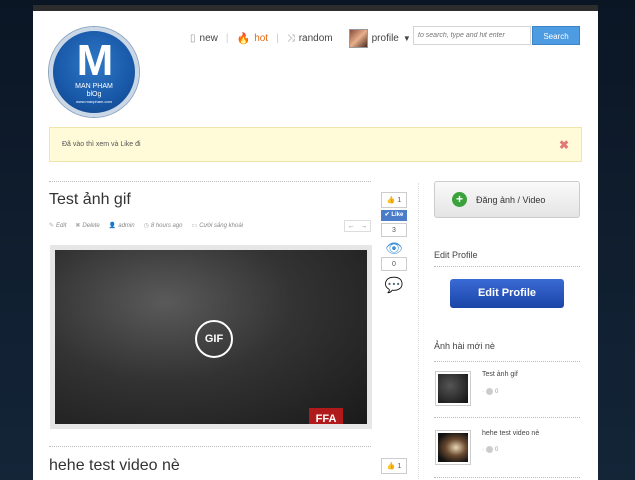 The height and width of the screenshot is (480, 635). I want to click on category-label: Cười sảng khoái, so click(221, 226).